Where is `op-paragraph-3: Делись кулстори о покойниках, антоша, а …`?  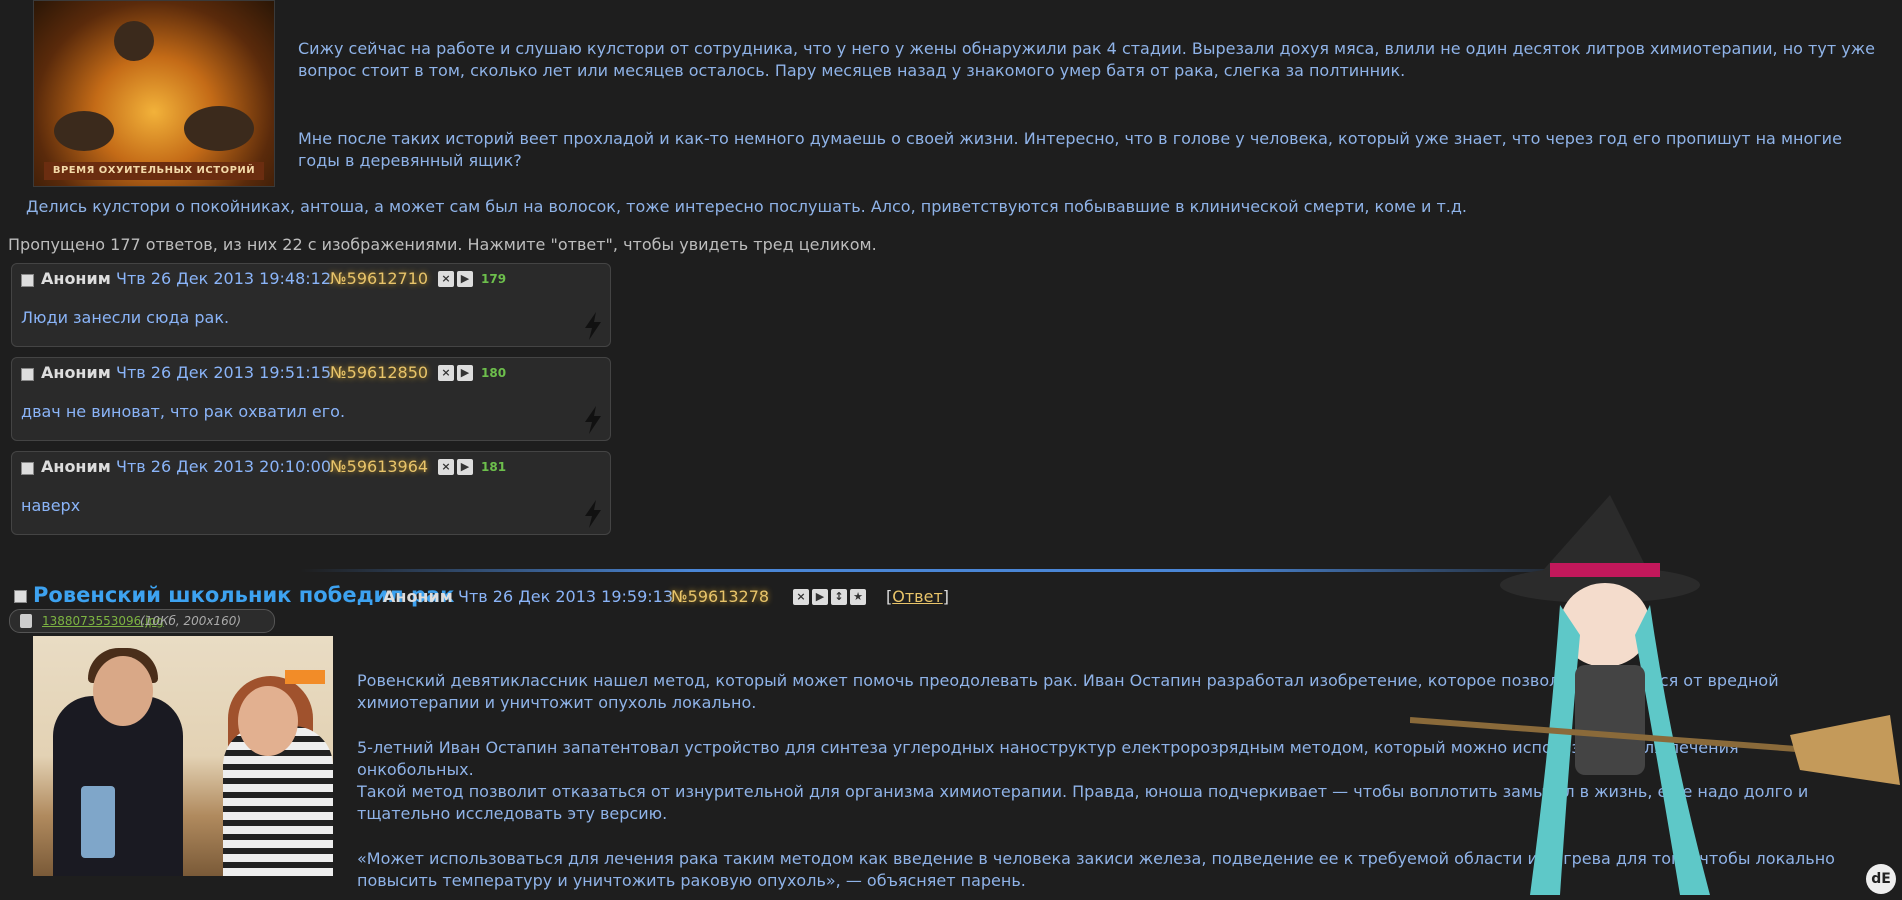
op-paragraph-3: Делись кулстори о покойниках, антоша, а … is located at coordinates (747, 206).